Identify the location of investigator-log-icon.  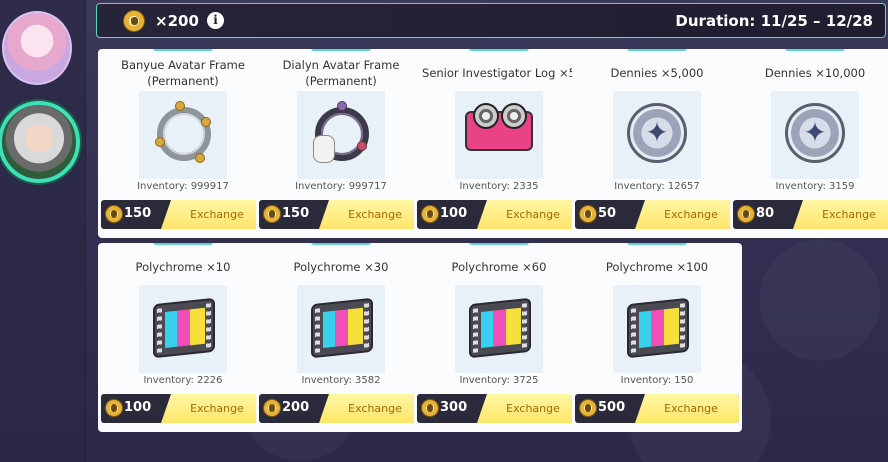
(499, 127).